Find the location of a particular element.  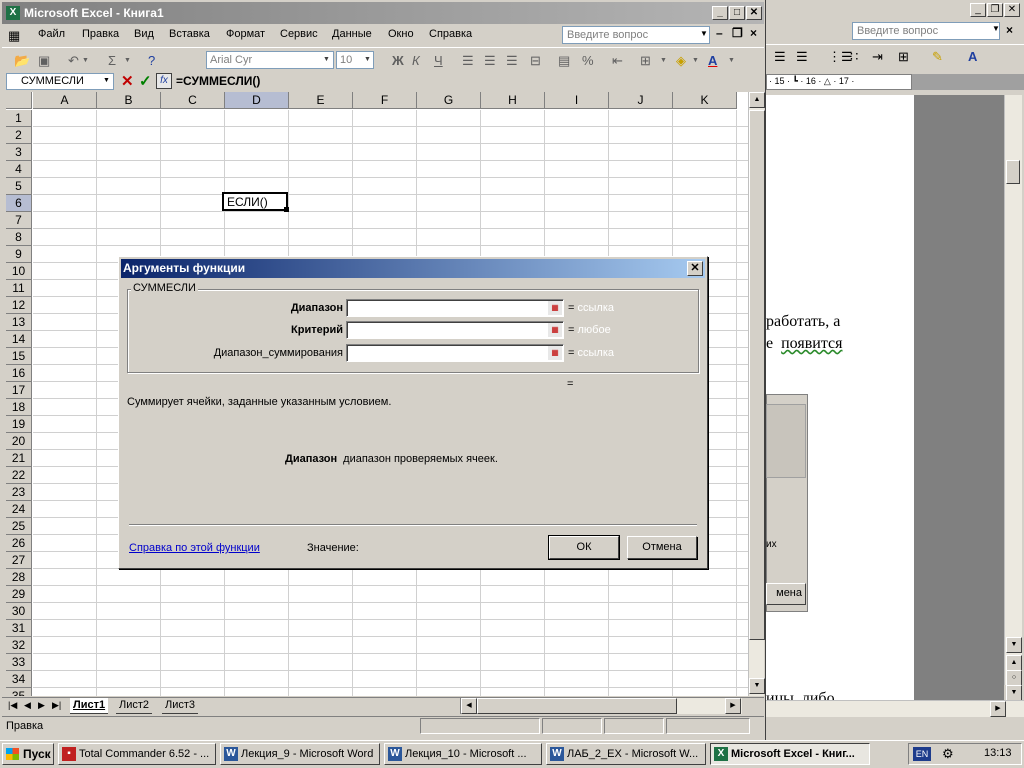

cancel-button: Отмена is located at coordinates (662, 547).